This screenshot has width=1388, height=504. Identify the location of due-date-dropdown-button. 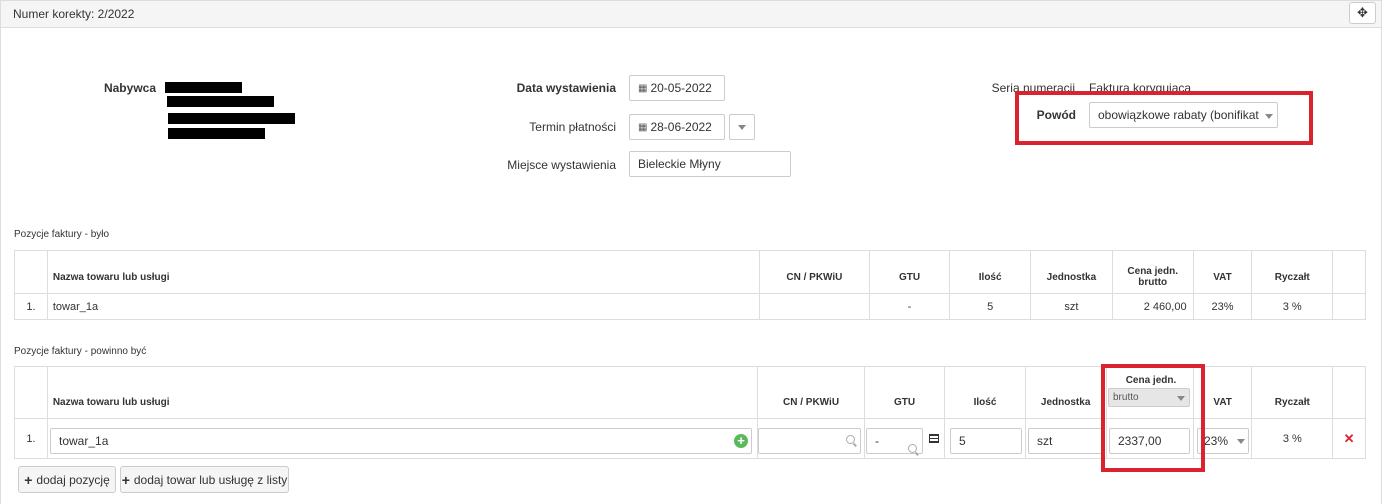
(742, 127).